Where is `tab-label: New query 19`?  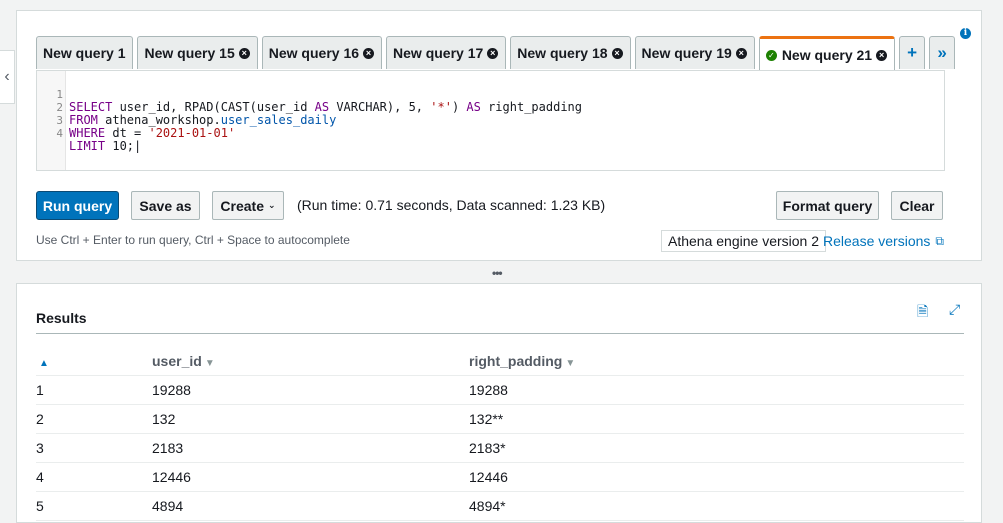 tab-label: New query 19 is located at coordinates (686, 53).